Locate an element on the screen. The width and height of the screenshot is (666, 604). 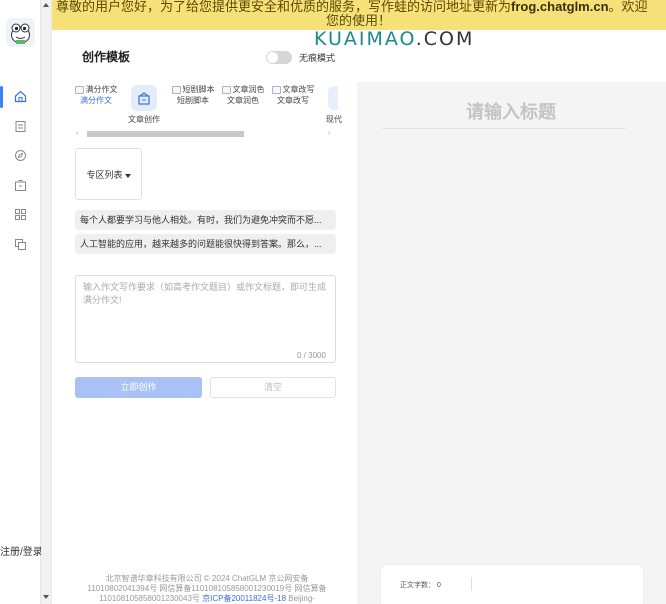
login-link: 注册/登录 is located at coordinates (21, 550).